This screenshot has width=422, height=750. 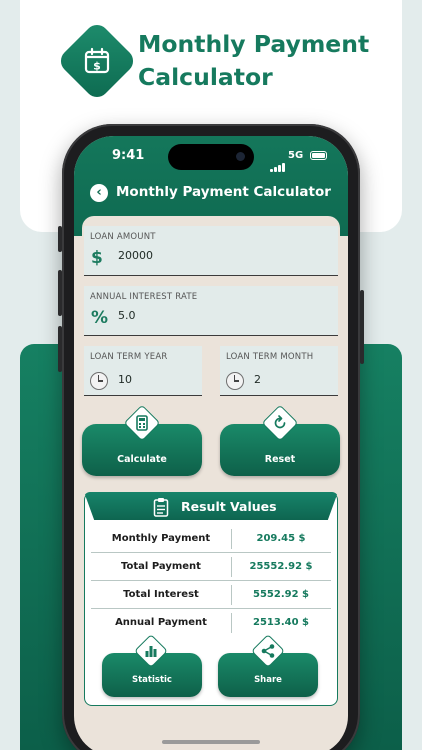 I want to click on phone-volume-up, so click(x=60, y=293).